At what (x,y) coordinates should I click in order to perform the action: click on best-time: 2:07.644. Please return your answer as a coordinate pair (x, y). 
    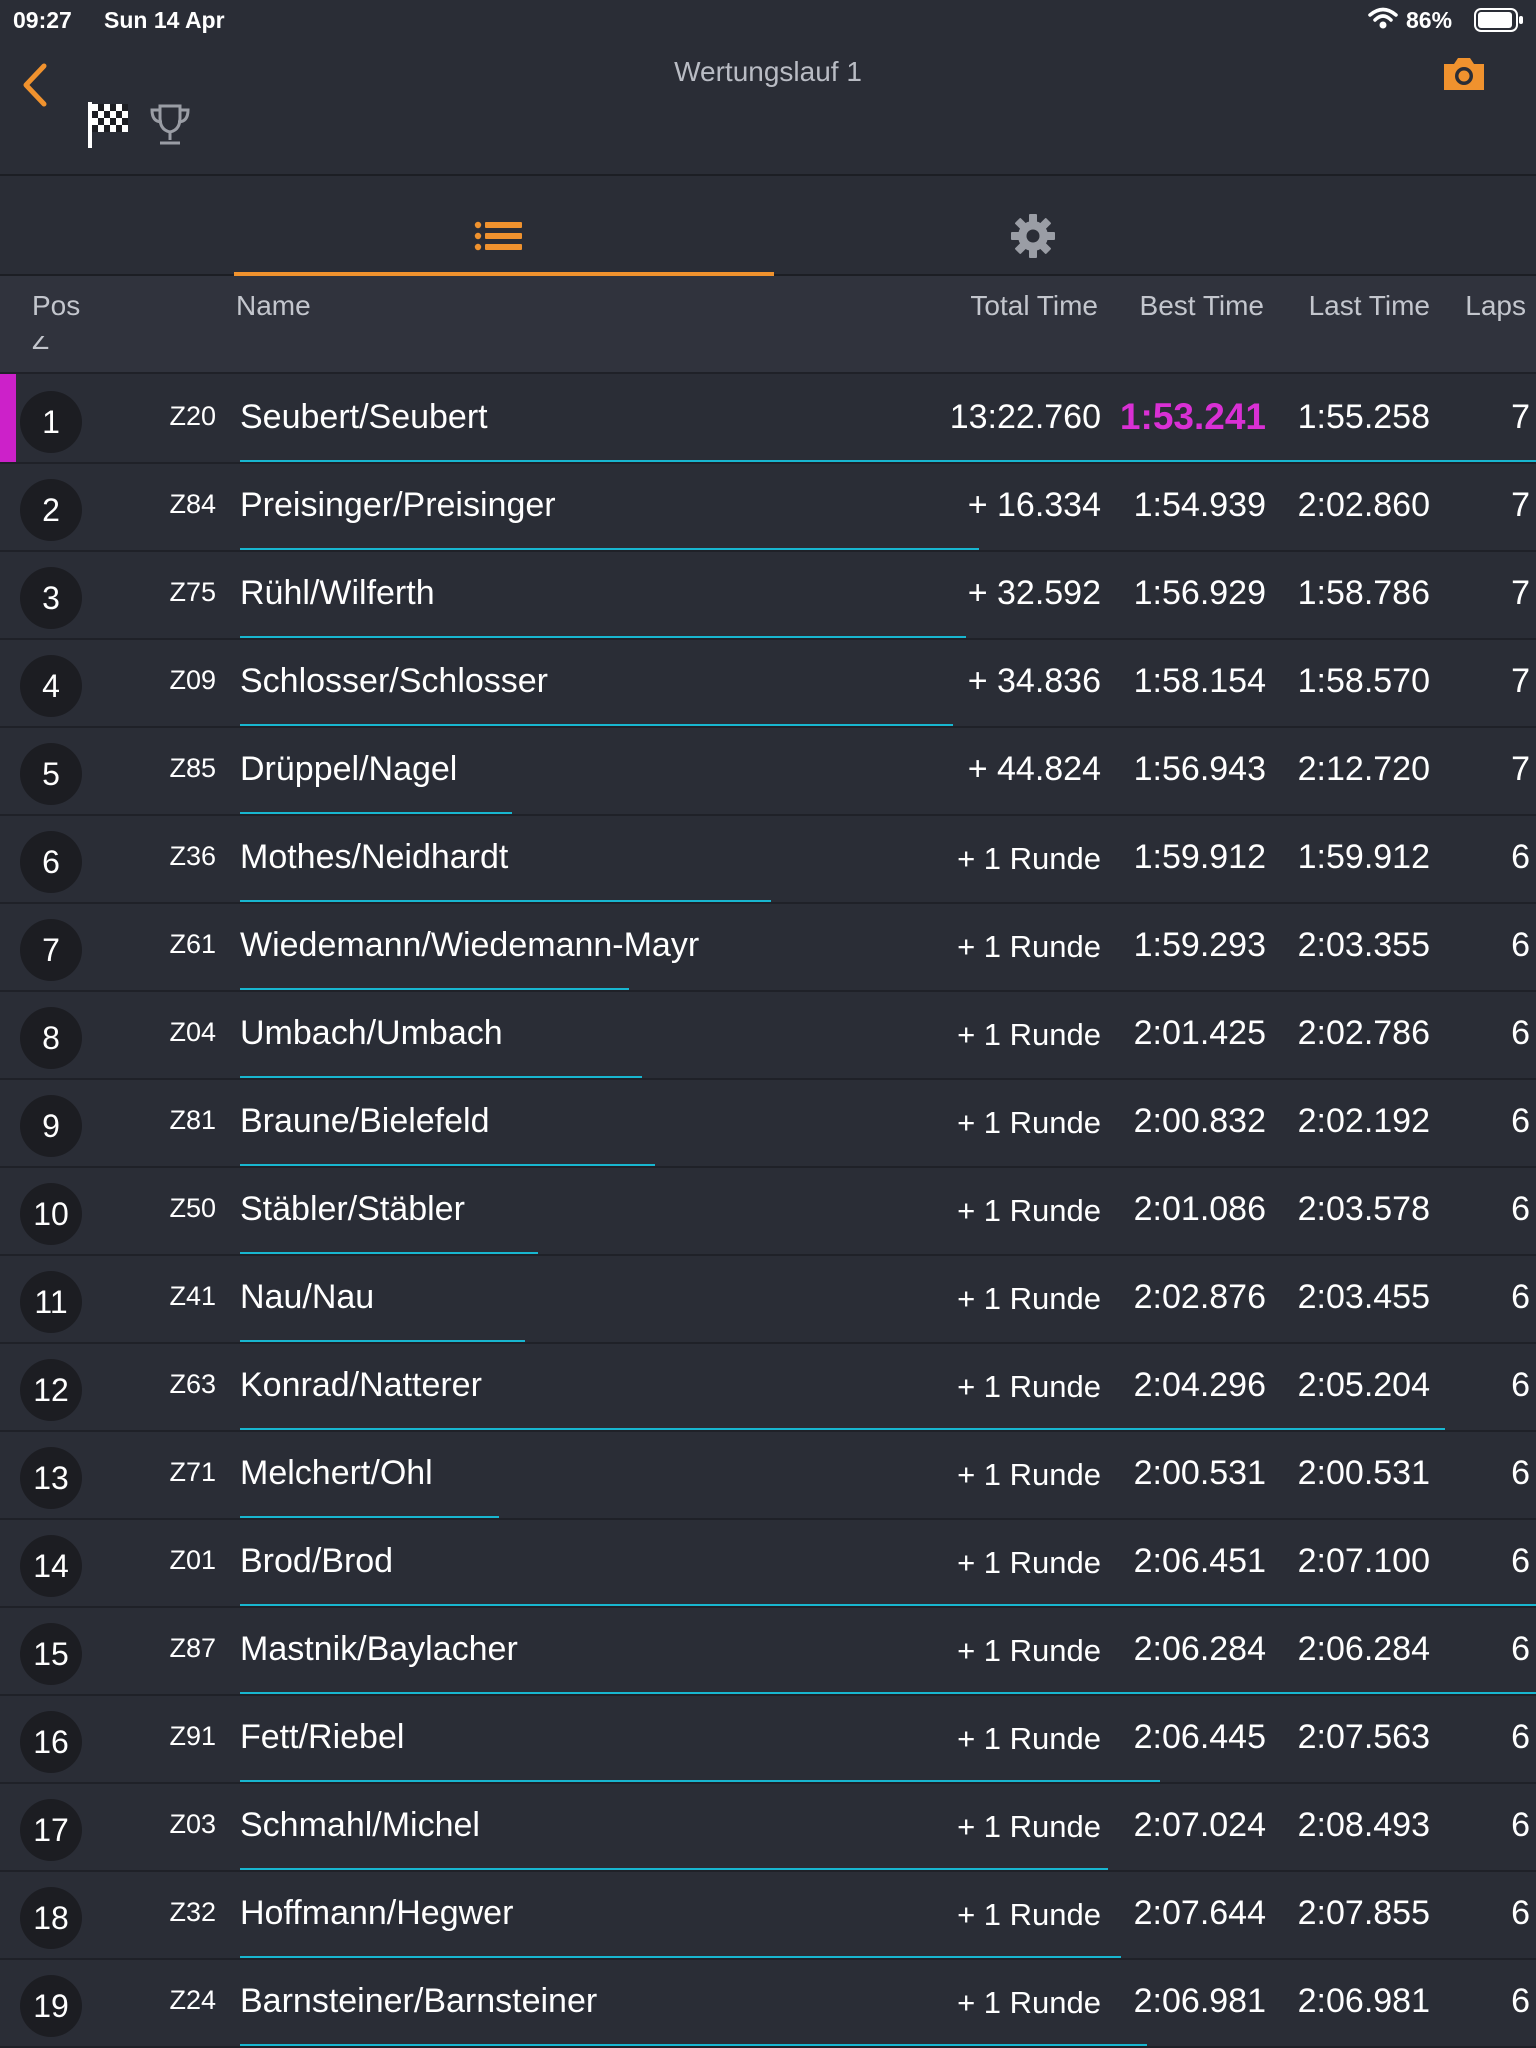
    Looking at the image, I should click on (1199, 1913).